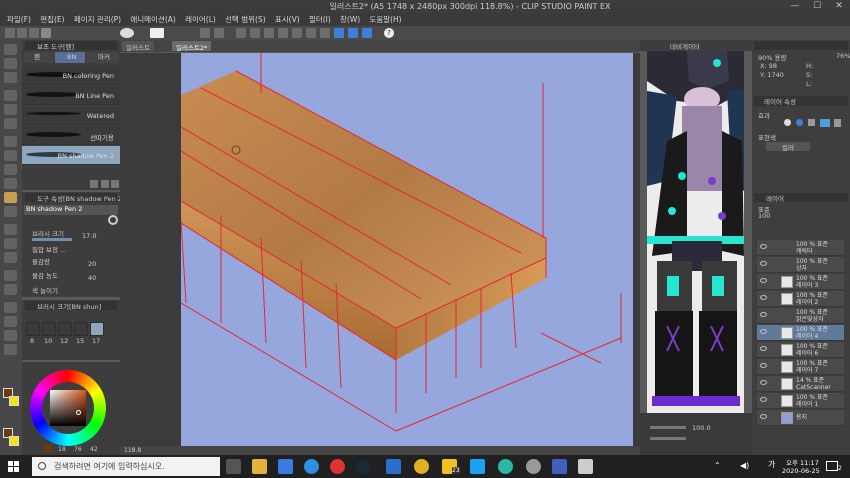  I want to click on taskbar-search-input: 검색하려면 여기에 입력하십시오., so click(126, 466).